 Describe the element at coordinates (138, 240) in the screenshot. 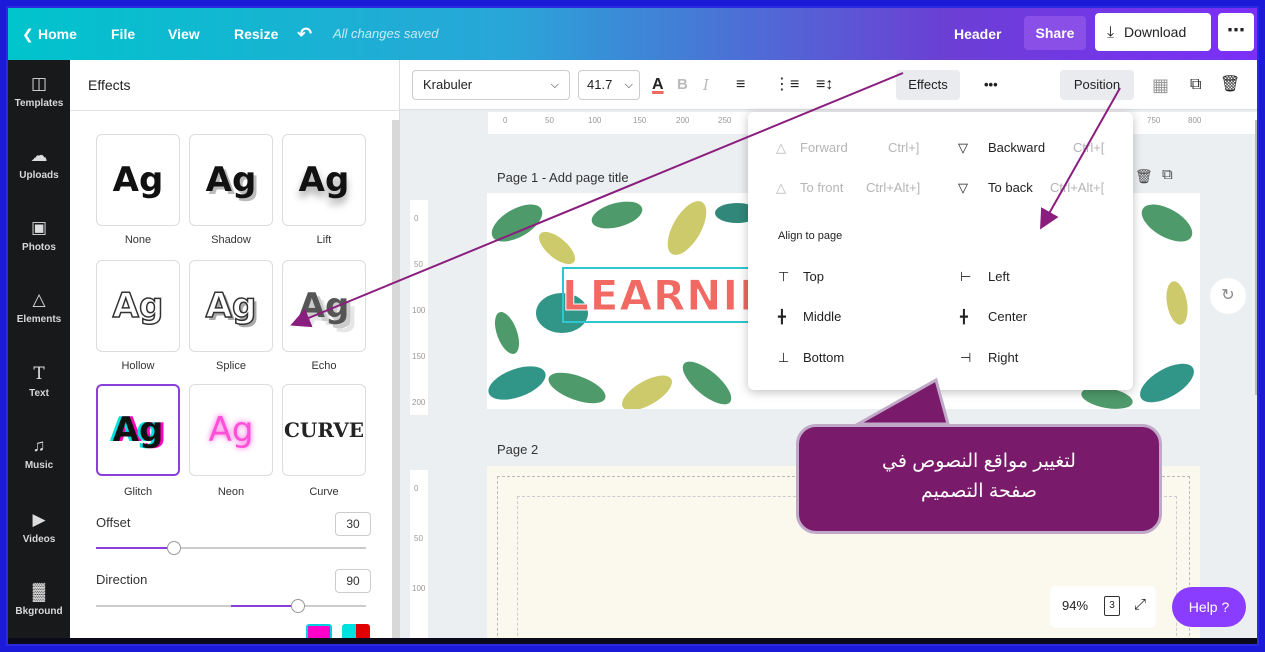

I see `effect-label: None` at that location.